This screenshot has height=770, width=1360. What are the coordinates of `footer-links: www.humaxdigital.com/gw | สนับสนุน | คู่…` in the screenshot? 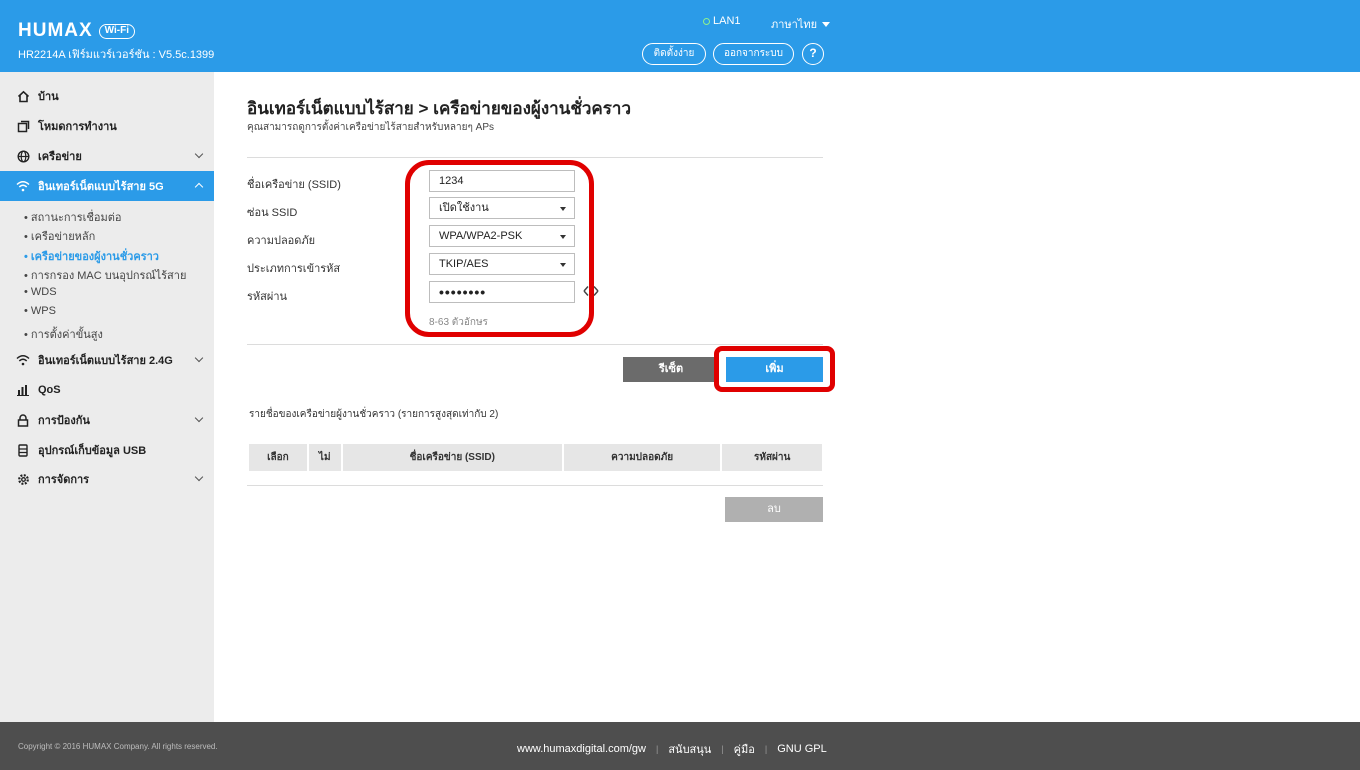 It's located at (672, 749).